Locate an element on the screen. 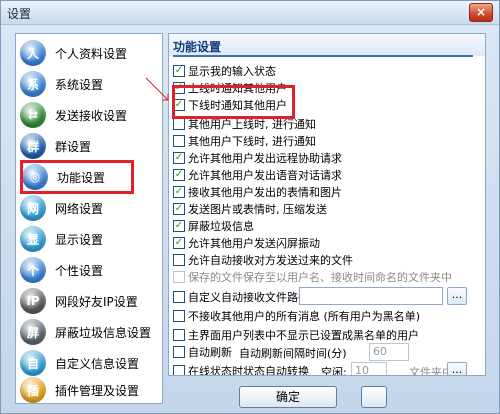 This screenshot has height=414, width=500. personalize-icon: 个 is located at coordinates (33, 270).